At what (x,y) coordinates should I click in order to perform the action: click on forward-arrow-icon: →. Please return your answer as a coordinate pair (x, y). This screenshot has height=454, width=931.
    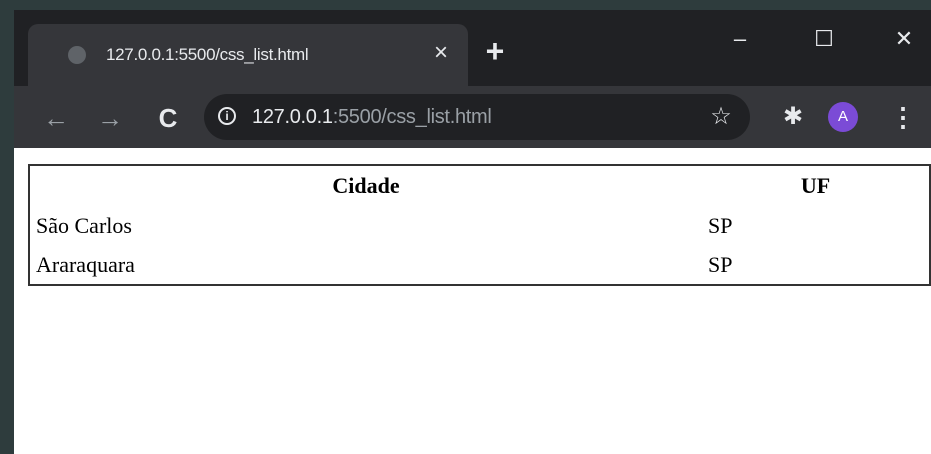
    Looking at the image, I should click on (110, 118).